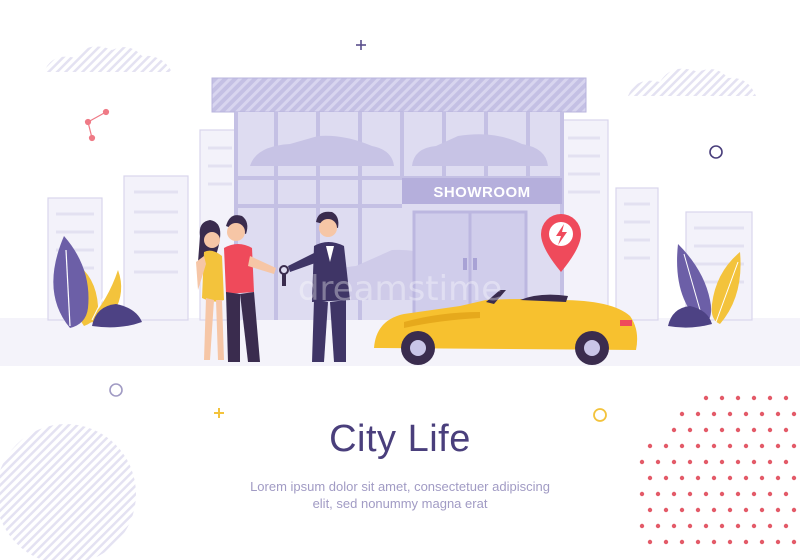 Image resolution: width=800 pixels, height=560 pixels. What do you see at coordinates (400, 289) in the screenshot?
I see `watermark-text: dreamstime` at bounding box center [400, 289].